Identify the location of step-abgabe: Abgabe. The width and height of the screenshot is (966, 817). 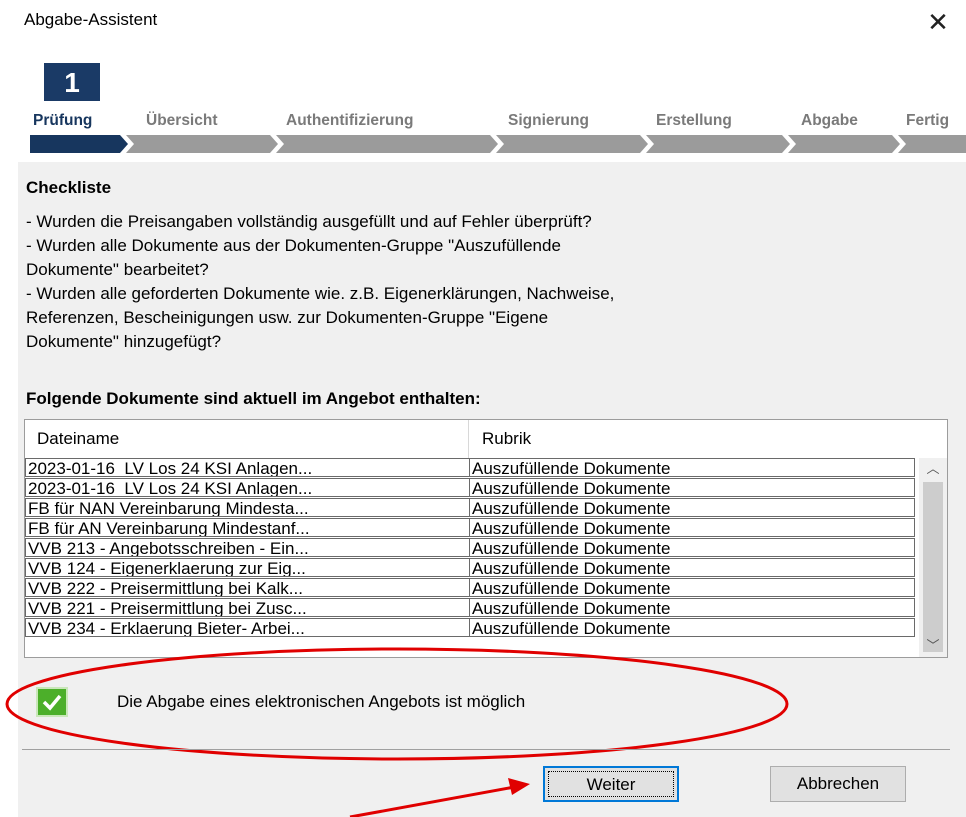
(829, 120).